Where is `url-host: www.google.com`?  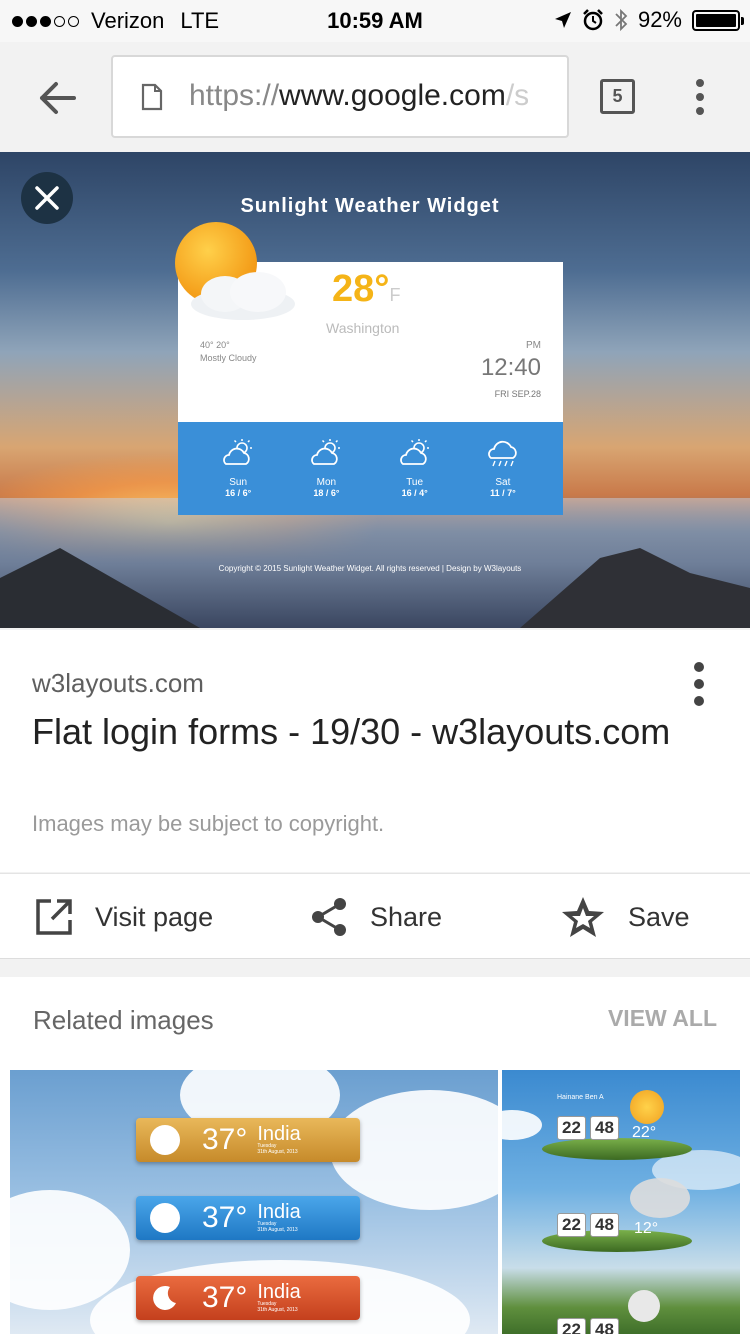
url-host: www.google.com is located at coordinates (392, 95).